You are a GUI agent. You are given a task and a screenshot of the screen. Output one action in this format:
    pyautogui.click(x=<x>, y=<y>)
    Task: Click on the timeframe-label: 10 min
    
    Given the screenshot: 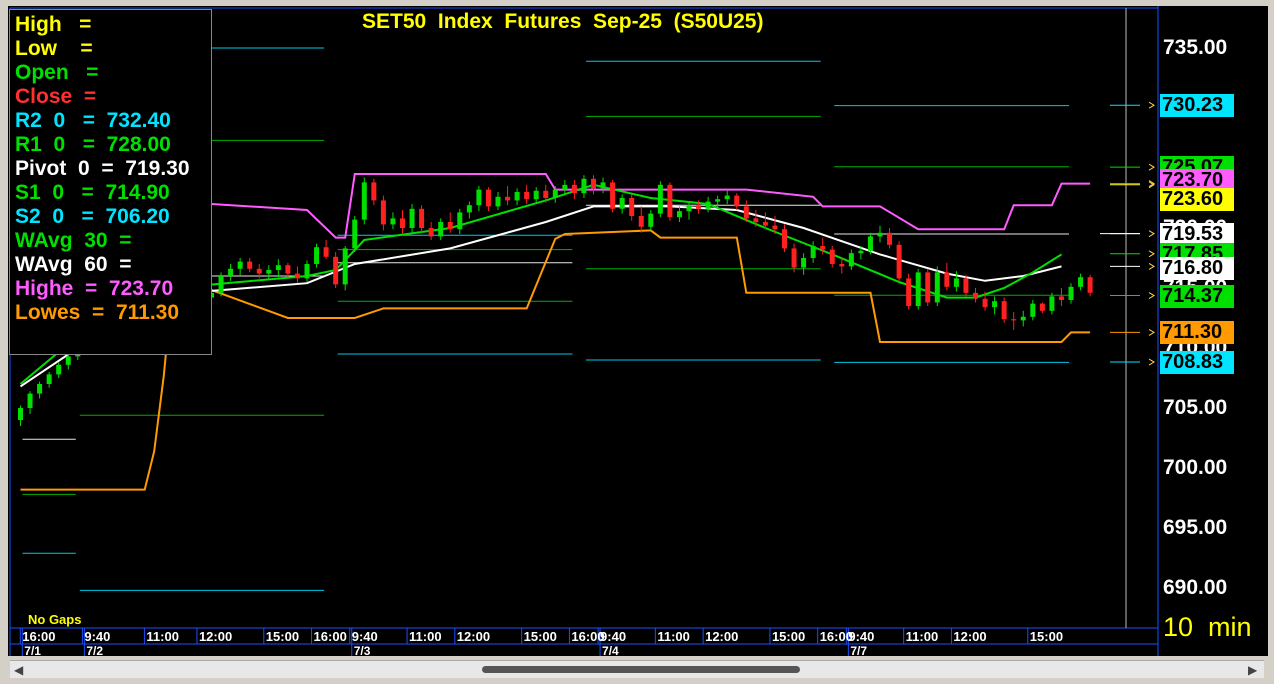 What is the action you would take?
    pyautogui.click(x=1207, y=627)
    